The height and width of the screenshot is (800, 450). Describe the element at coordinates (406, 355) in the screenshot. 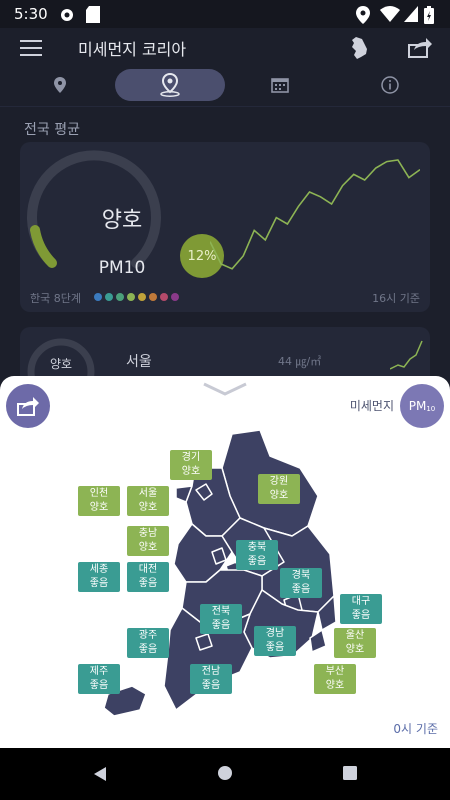

I see `city-trend-line` at that location.